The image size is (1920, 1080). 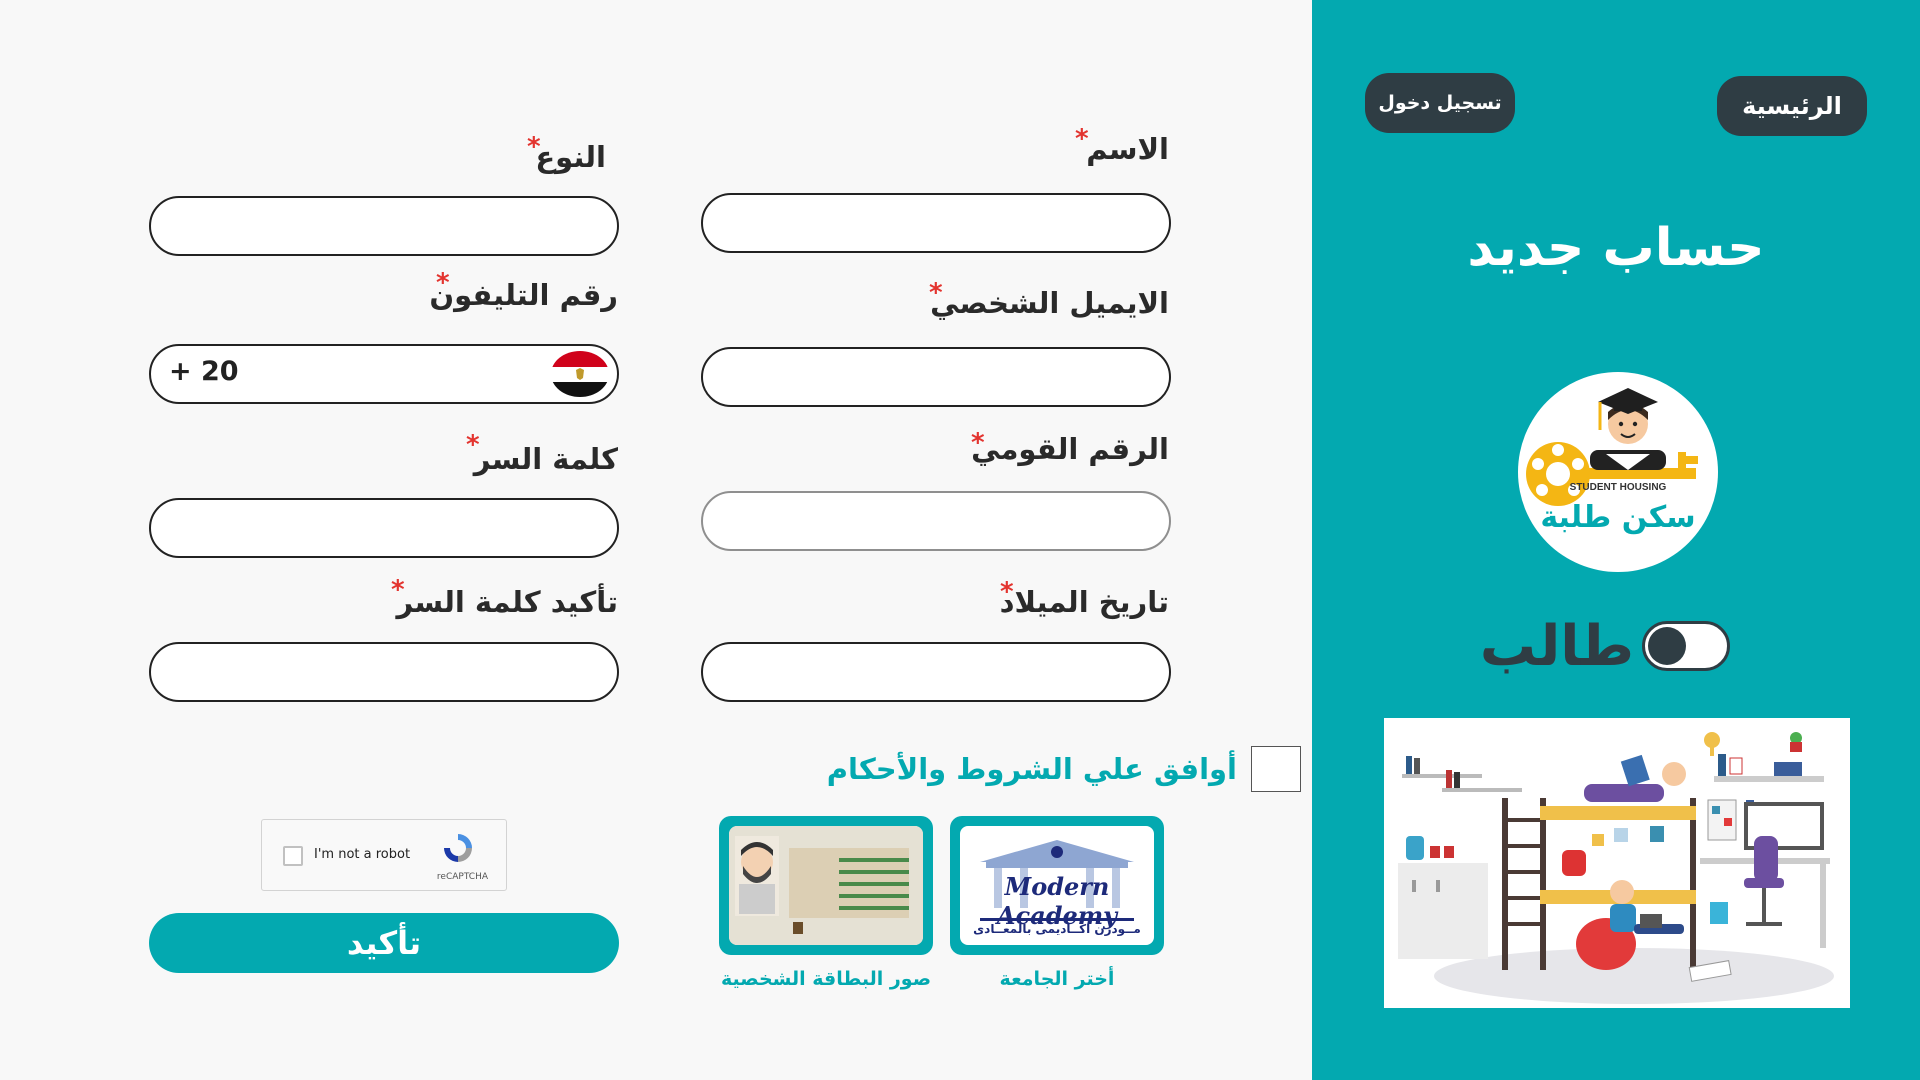 I want to click on toggle-knob, so click(x=1667, y=646).